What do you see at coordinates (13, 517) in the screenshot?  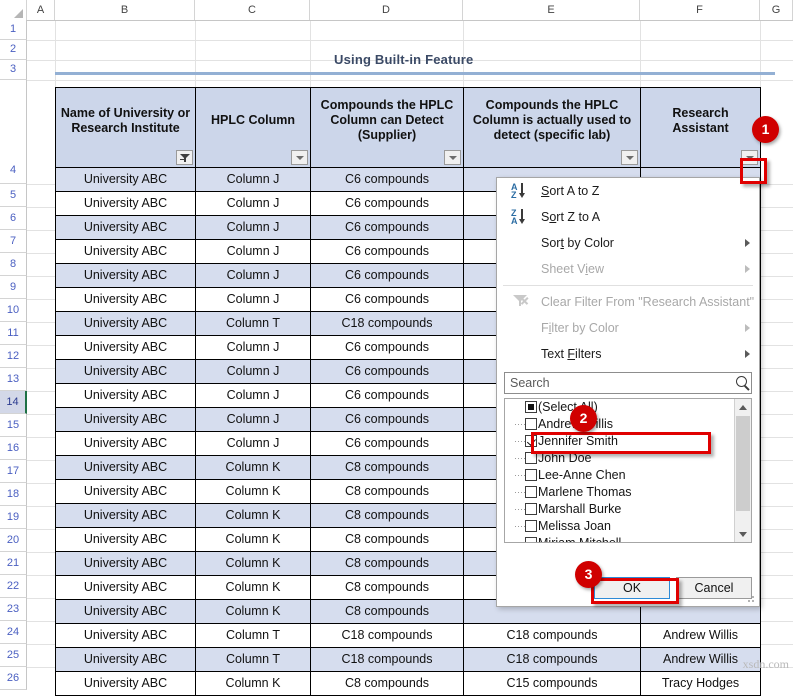 I see `row-header-19: 19` at bounding box center [13, 517].